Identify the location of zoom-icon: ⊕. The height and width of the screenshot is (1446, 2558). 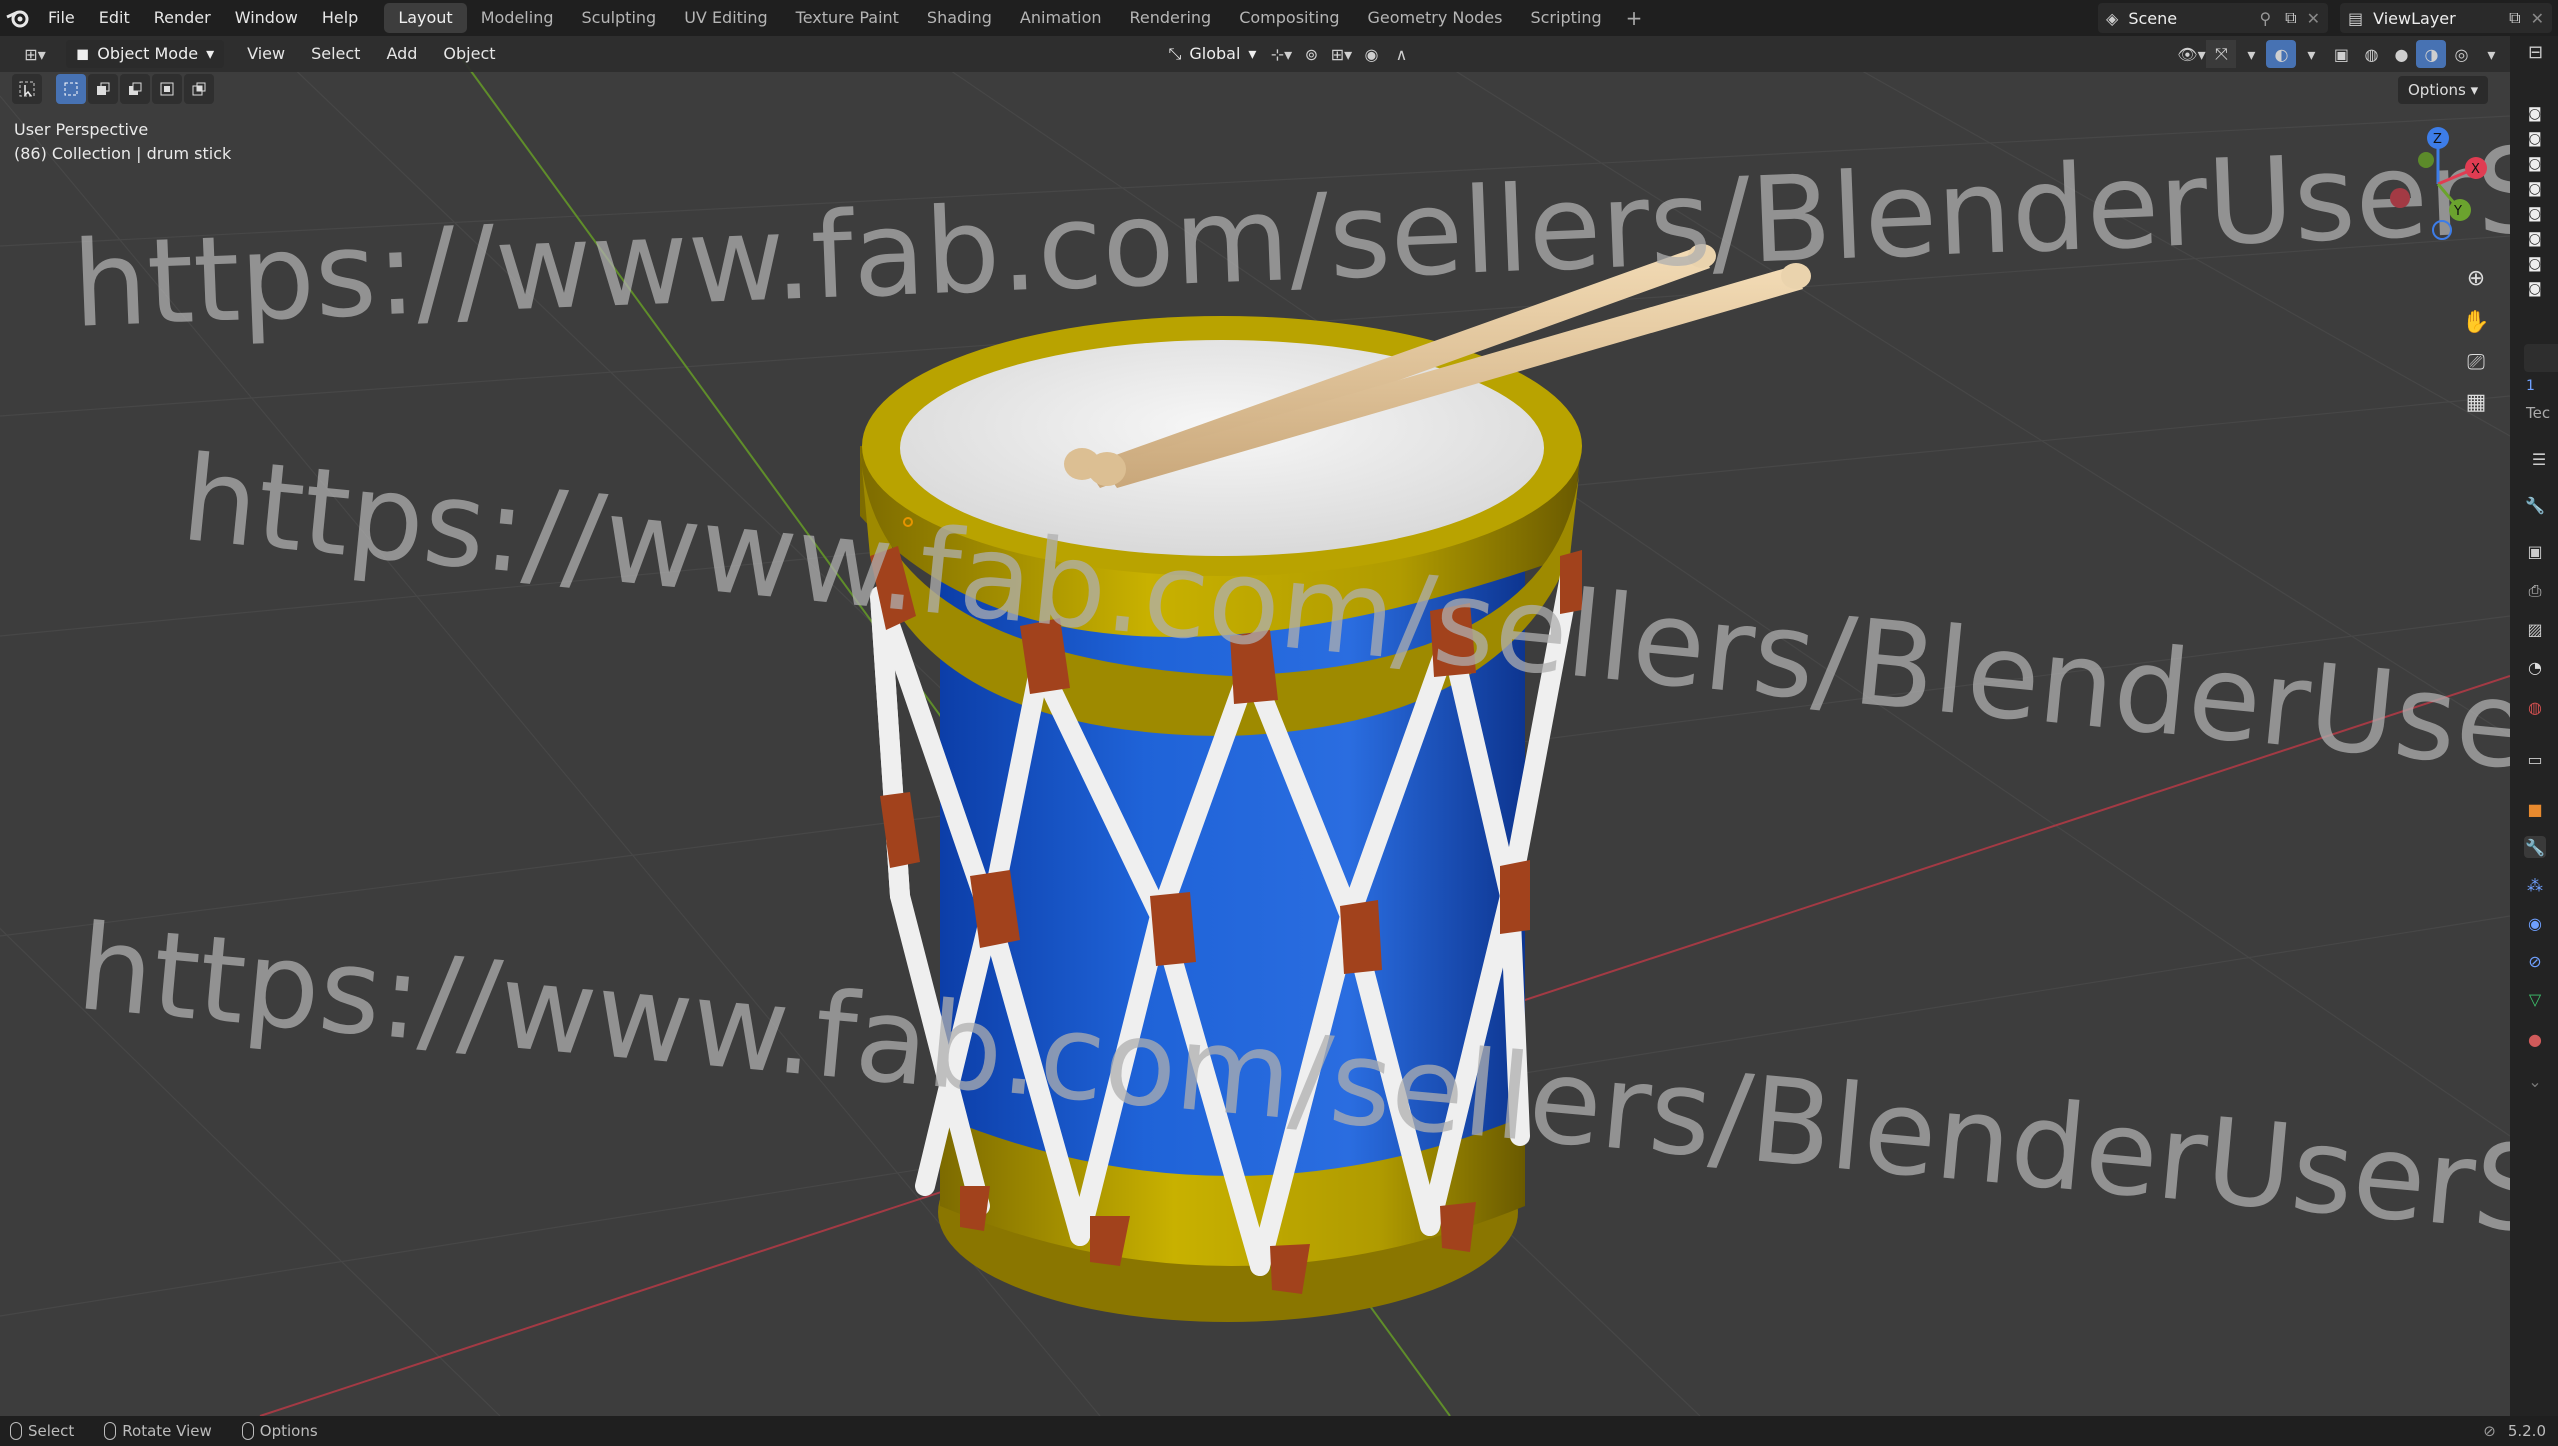
(2476, 278).